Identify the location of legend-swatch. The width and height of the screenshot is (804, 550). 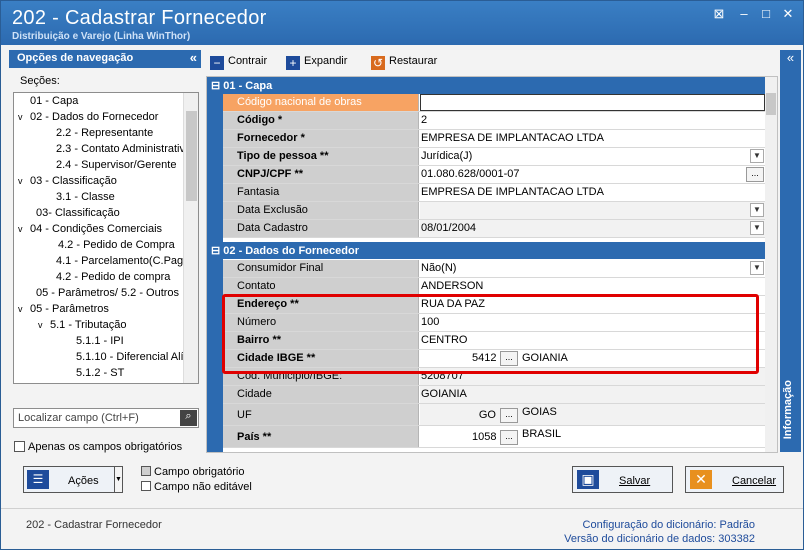
(146, 486).